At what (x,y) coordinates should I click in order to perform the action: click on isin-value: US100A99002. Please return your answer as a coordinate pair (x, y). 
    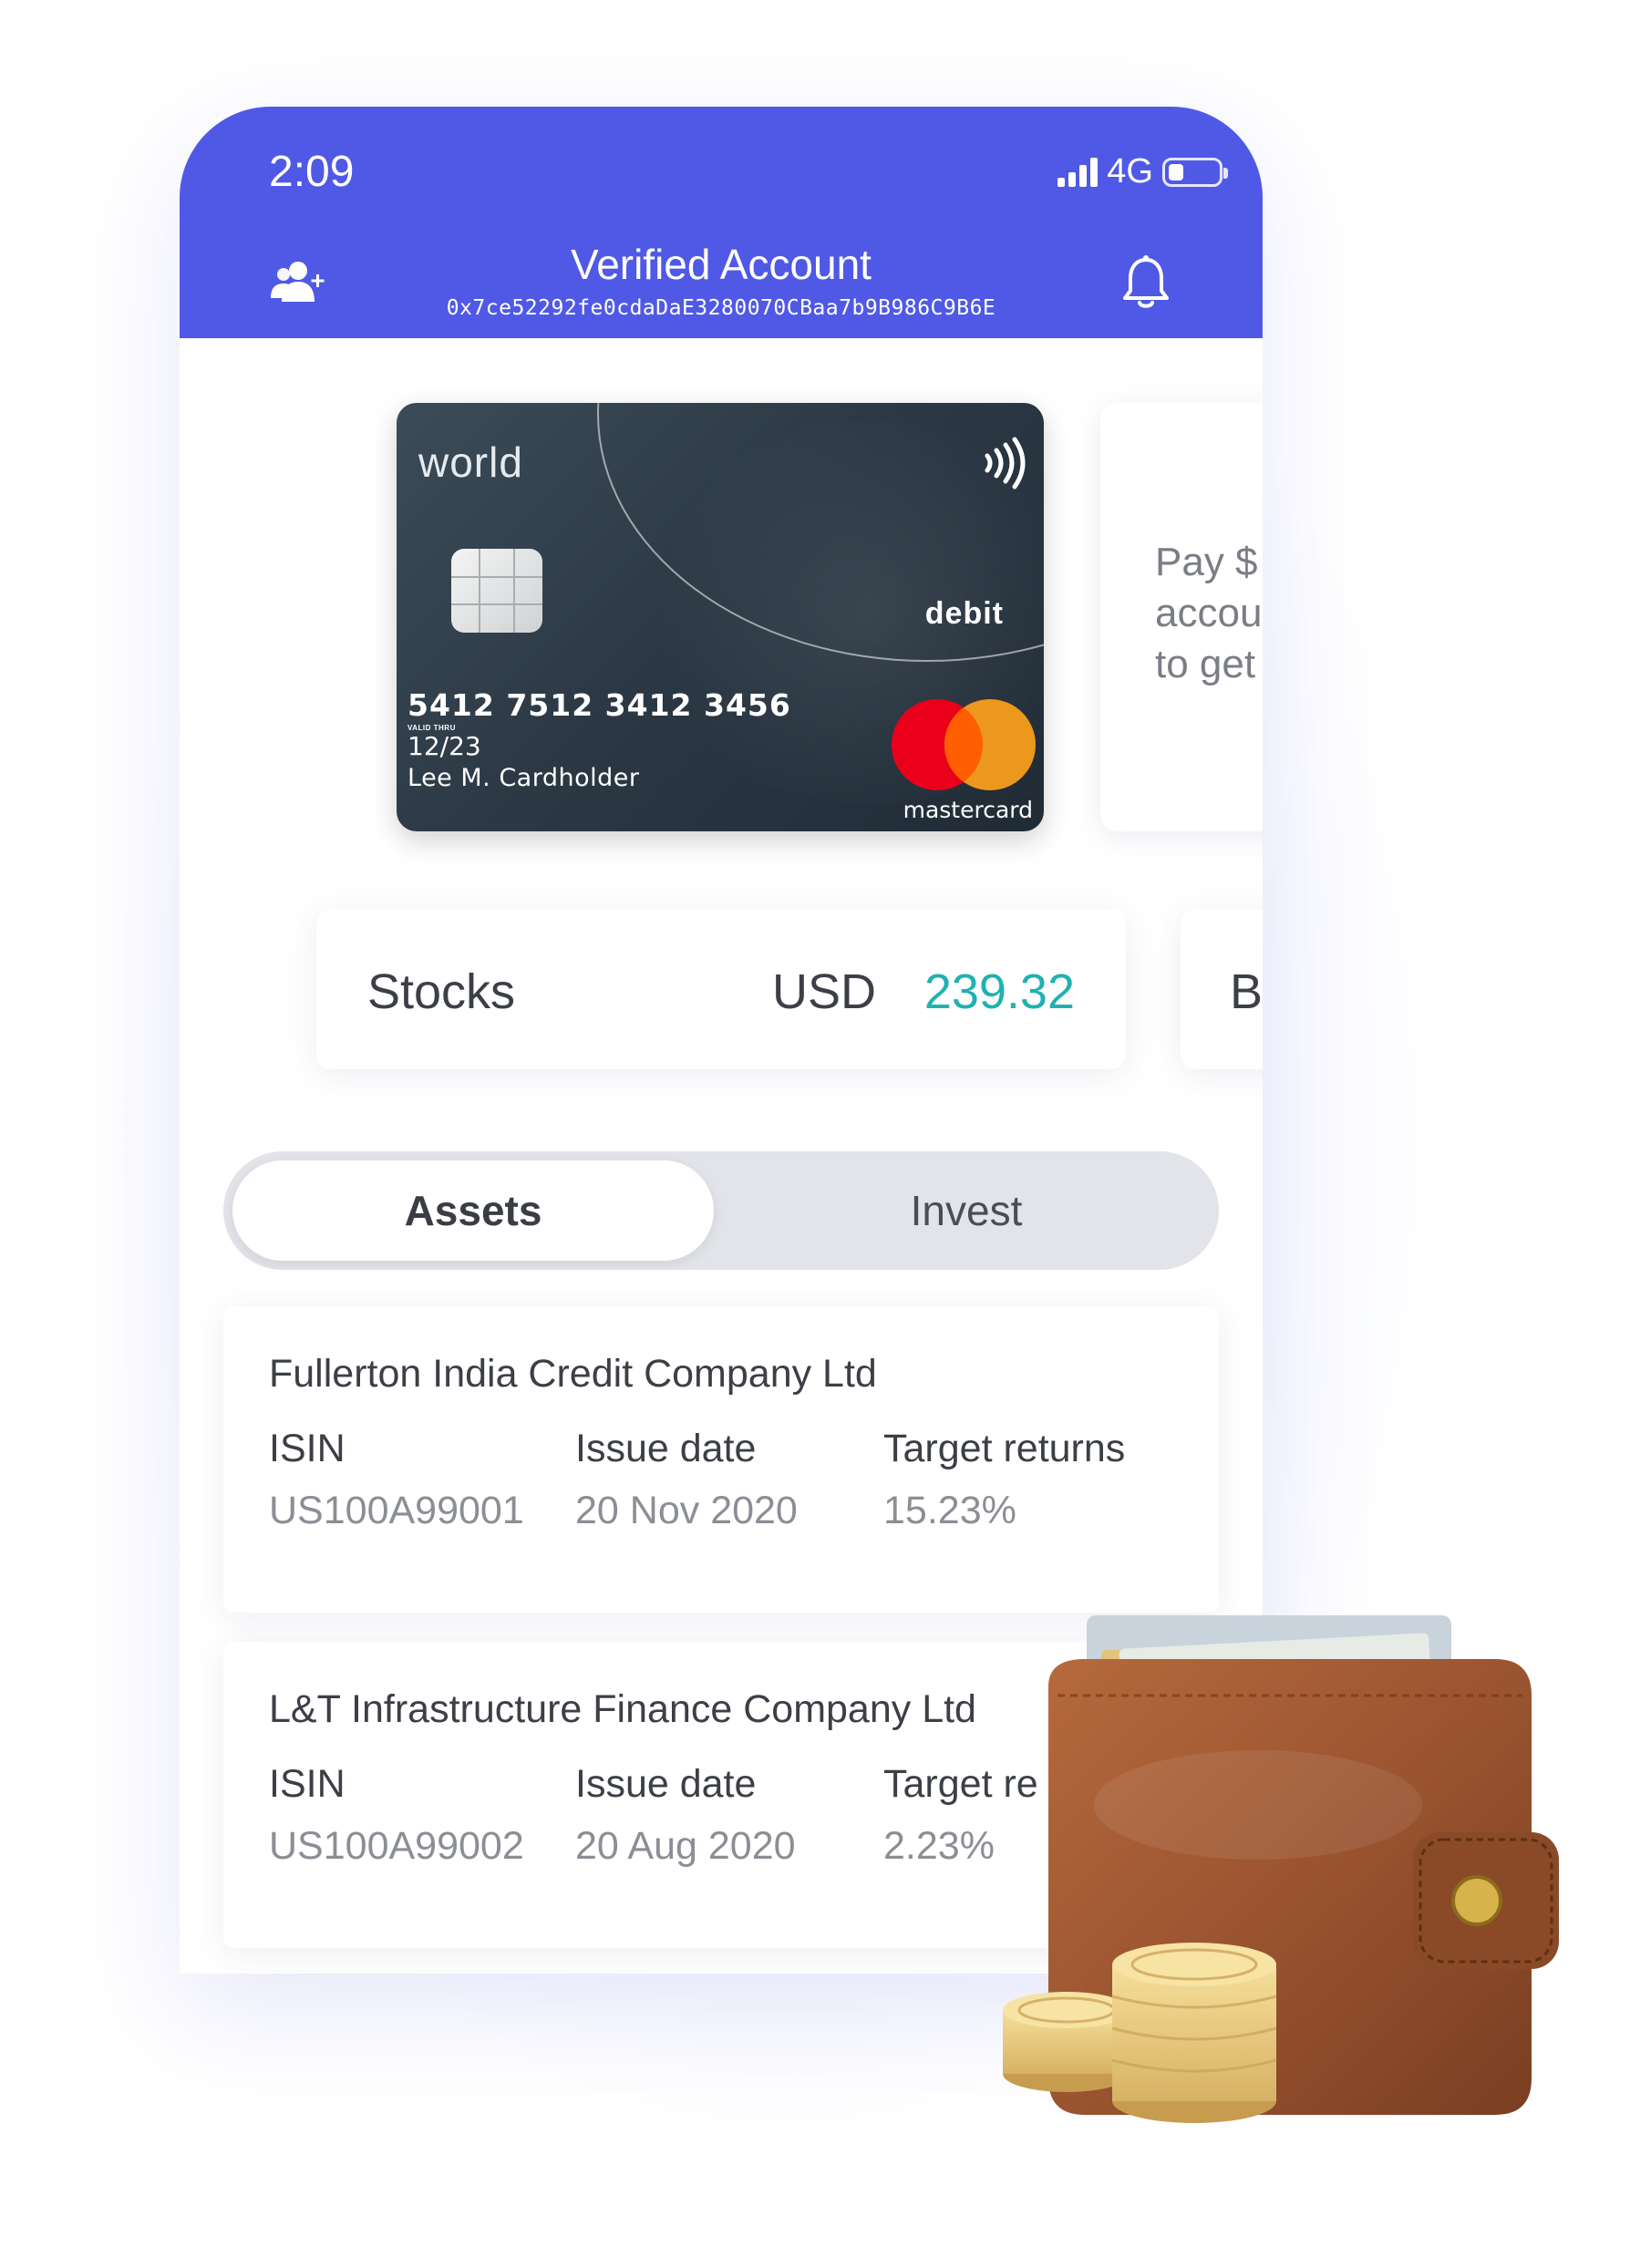
    Looking at the image, I should click on (397, 1846).